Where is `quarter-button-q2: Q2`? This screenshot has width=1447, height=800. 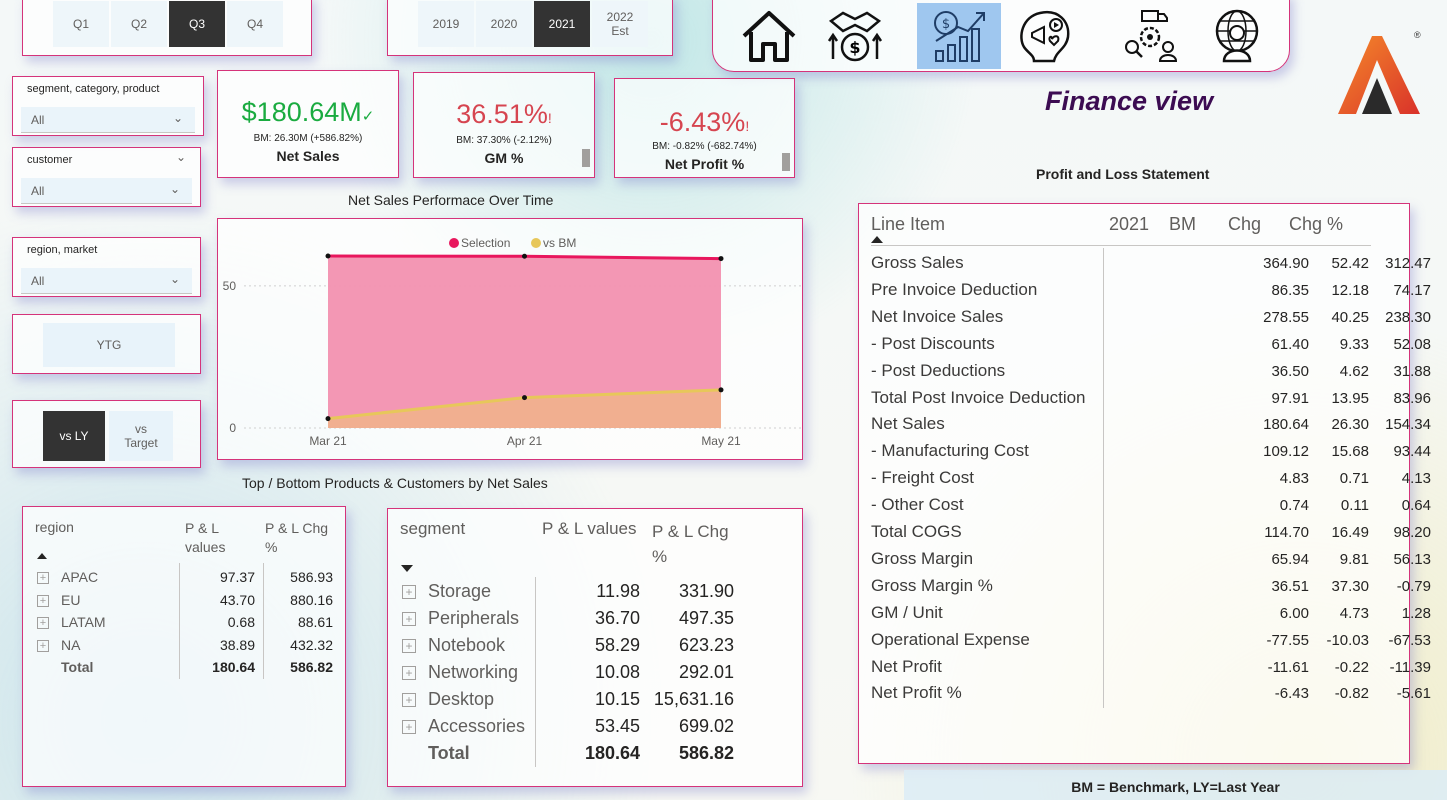
quarter-button-q2: Q2 is located at coordinates (139, 24).